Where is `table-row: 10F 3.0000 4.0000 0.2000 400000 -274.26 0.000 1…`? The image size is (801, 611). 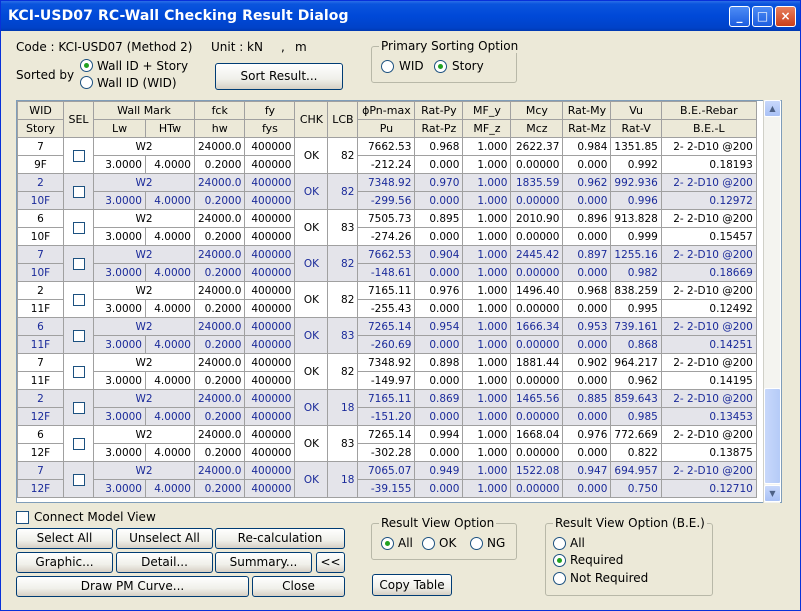
table-row: 10F 3.0000 4.0000 0.2000 400000 -274.26 0.000 1… is located at coordinates (387, 236).